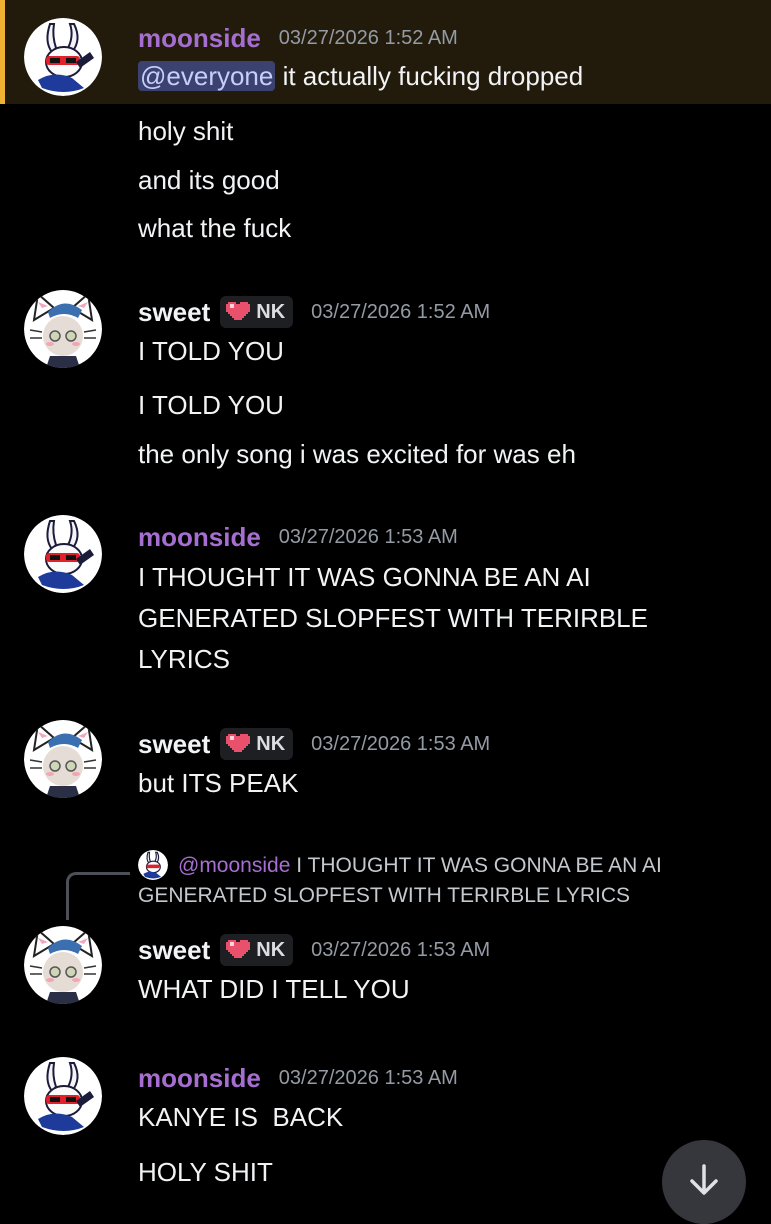 This screenshot has height=1224, width=771. Describe the element at coordinates (361, 76) in the screenshot. I see `message-text: @everyone it actually fucking dropped` at that location.